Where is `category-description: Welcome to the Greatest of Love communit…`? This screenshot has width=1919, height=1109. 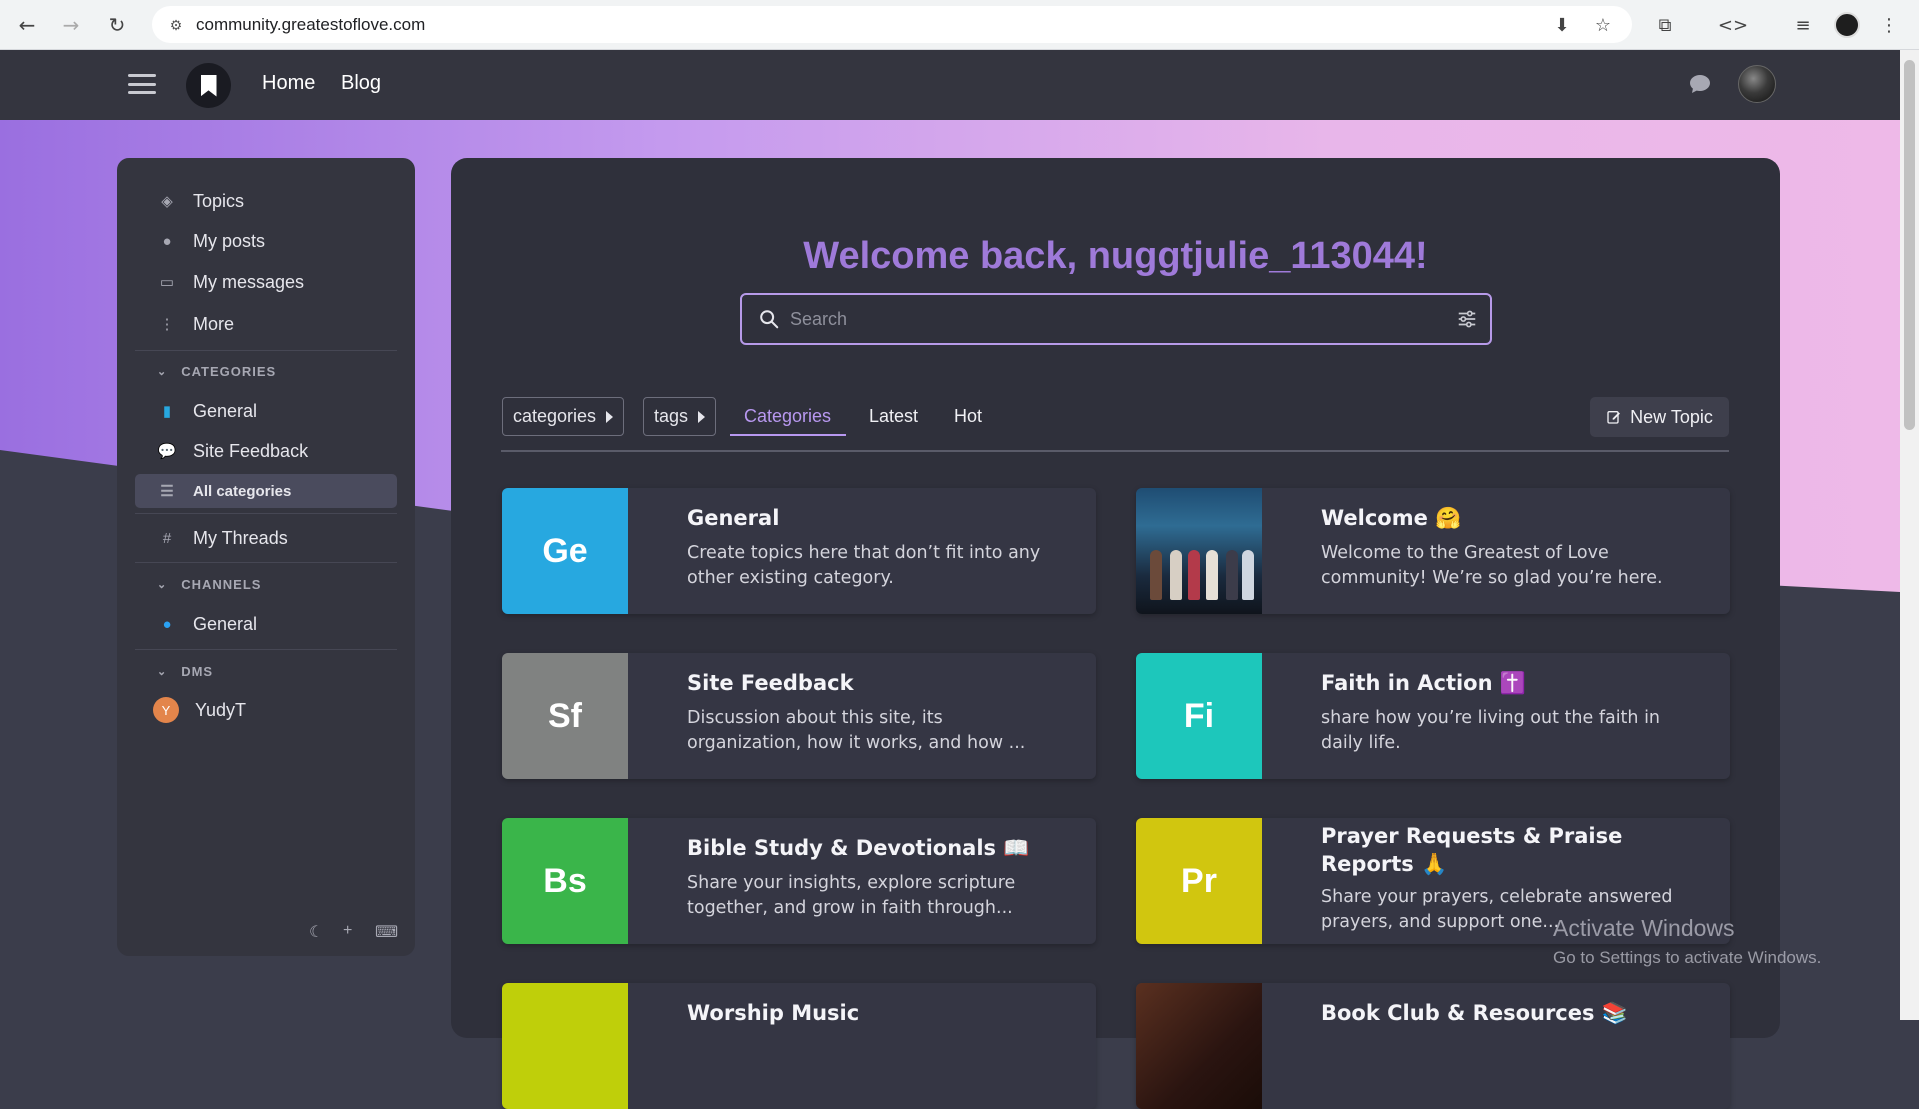
category-description: Welcome to the Greatest of Love communit… is located at coordinates (1492, 565).